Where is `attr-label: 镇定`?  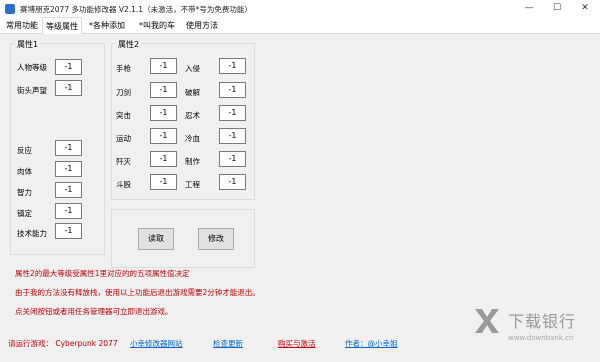
attr-label: 镇定 is located at coordinates (24, 213).